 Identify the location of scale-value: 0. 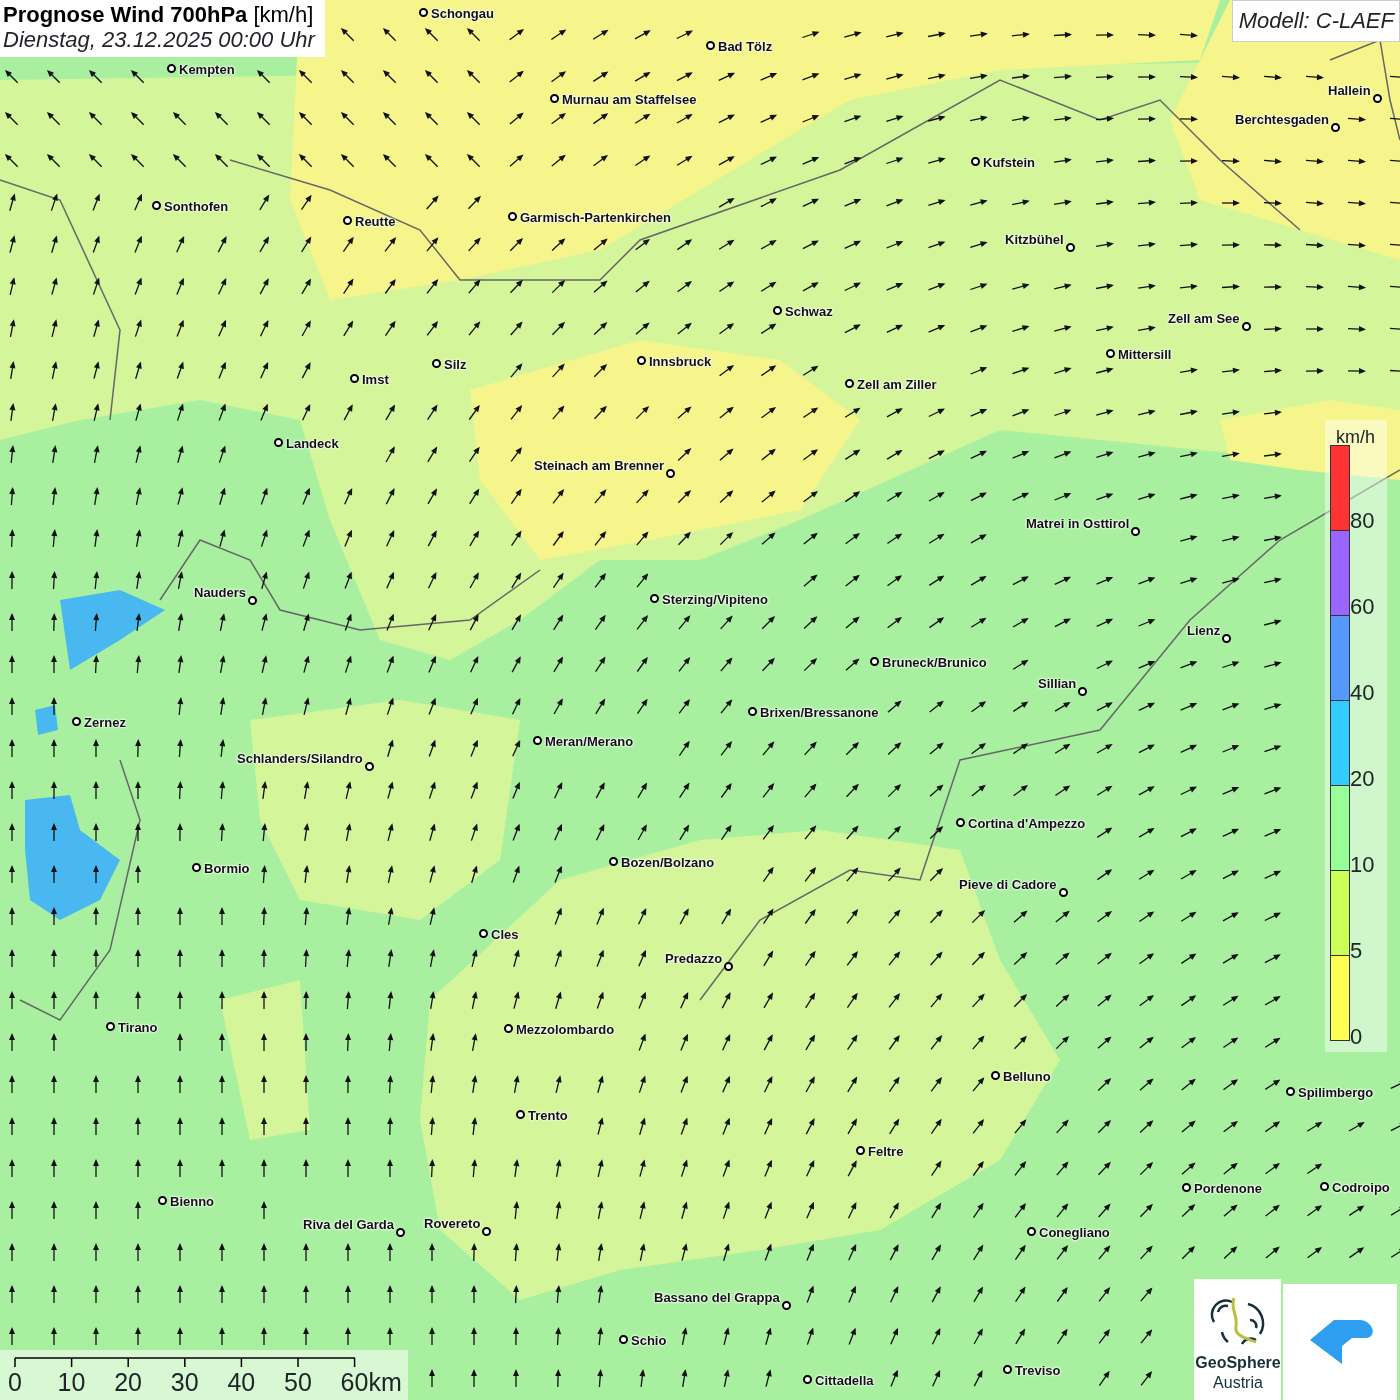
(1356, 1037).